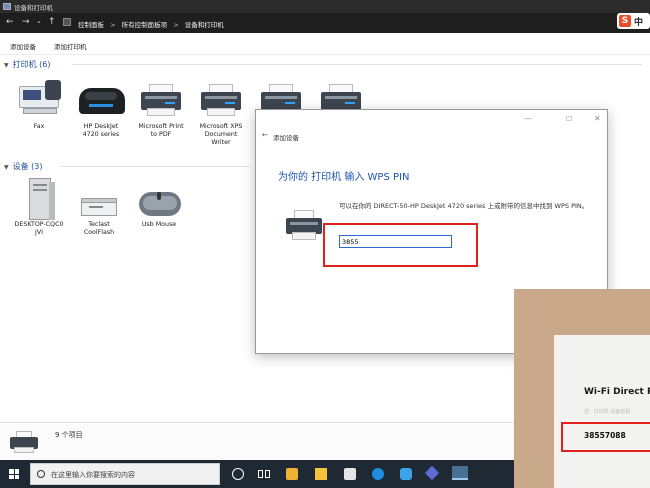 This screenshot has width=650, height=488. I want to click on group-header-printers: ▼ 打印机 (6), so click(27, 64).